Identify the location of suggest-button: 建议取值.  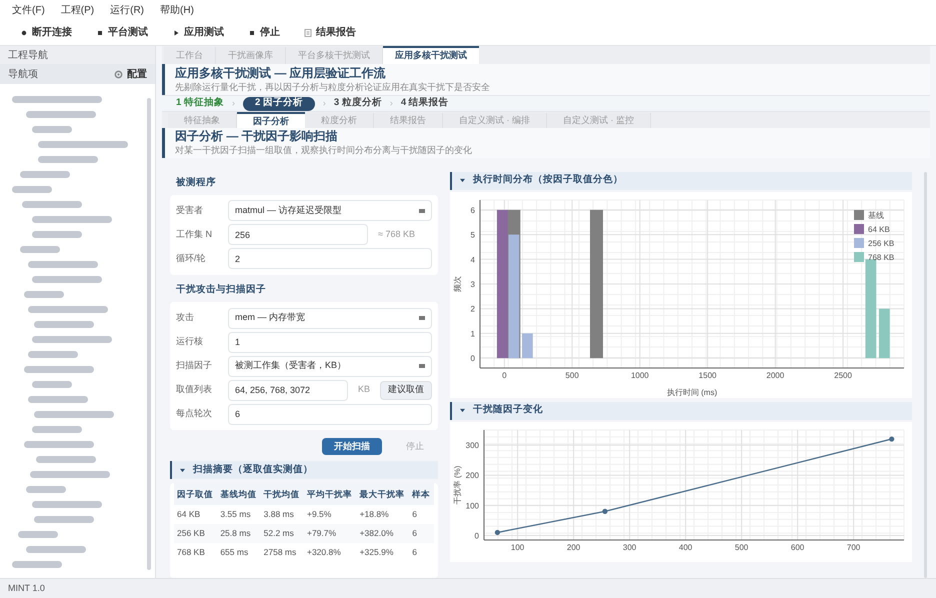
(406, 390).